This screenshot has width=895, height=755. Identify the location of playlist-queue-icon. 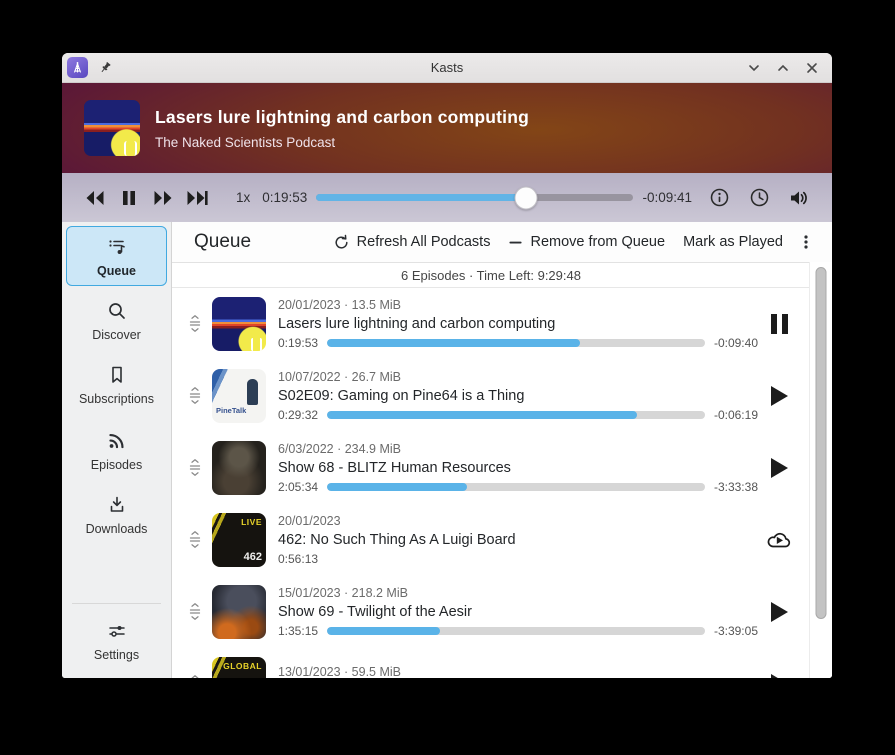
(116, 247).